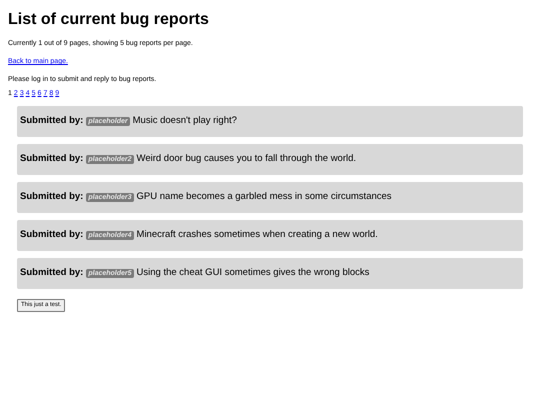 The image size is (540, 405). What do you see at coordinates (257, 235) in the screenshot?
I see `bug-summary: Minecraft crashes sometimes when creating a new world.` at bounding box center [257, 235].